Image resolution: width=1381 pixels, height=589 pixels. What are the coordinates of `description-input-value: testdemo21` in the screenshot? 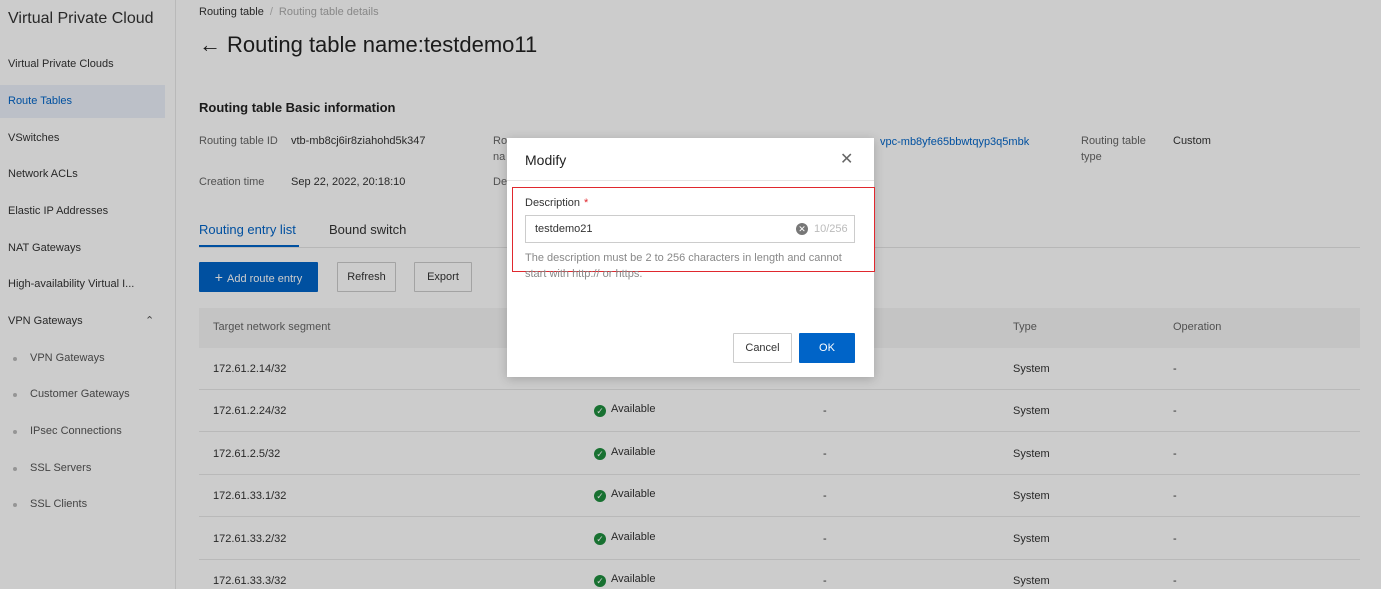 It's located at (564, 229).